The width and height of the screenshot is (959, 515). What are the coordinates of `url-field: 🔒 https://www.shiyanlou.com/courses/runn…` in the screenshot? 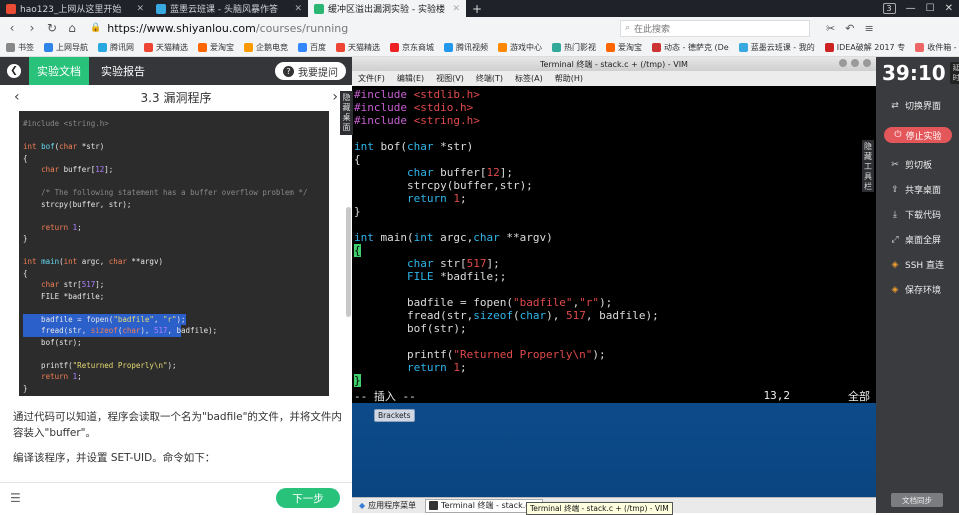 It's located at (346, 28).